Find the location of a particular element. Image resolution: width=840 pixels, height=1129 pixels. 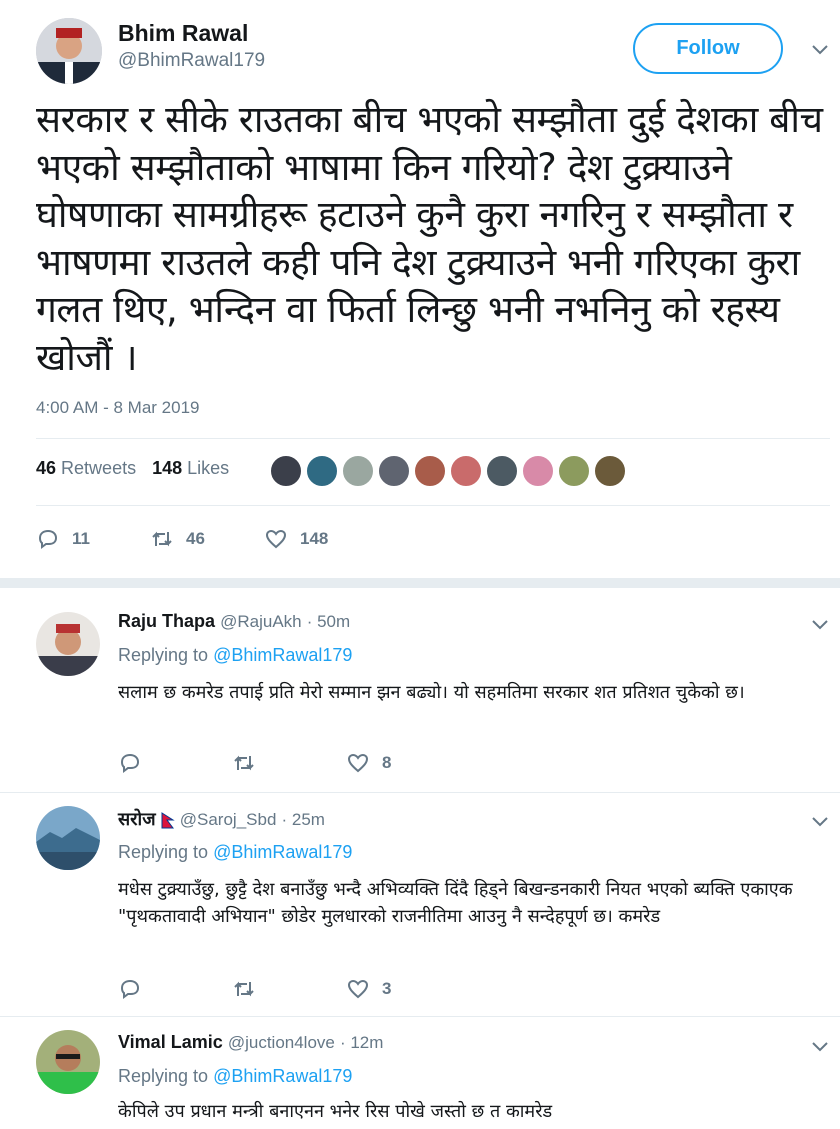

reply-header: सरोज @Saroj_Sbd · 25m is located at coordinates (221, 819).